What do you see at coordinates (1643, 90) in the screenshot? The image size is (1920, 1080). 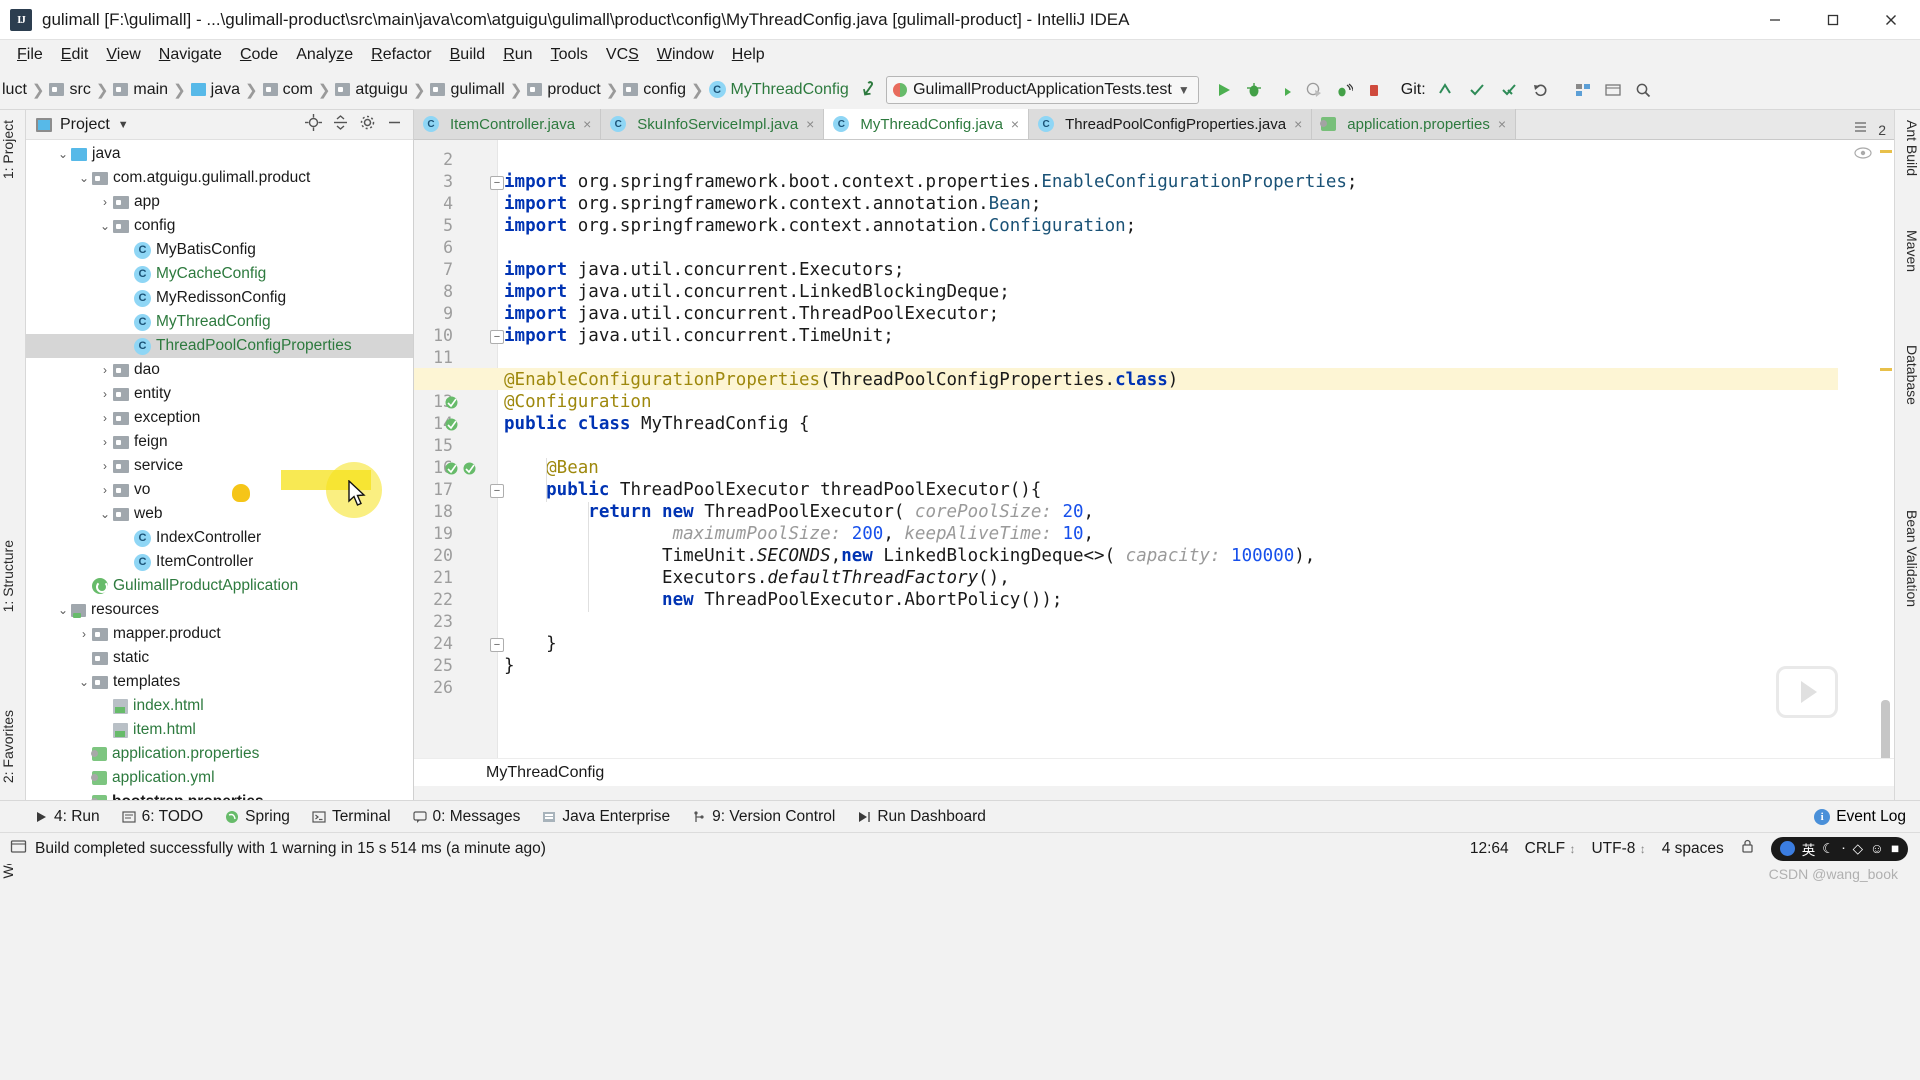 I see `search-everywhere-icon` at bounding box center [1643, 90].